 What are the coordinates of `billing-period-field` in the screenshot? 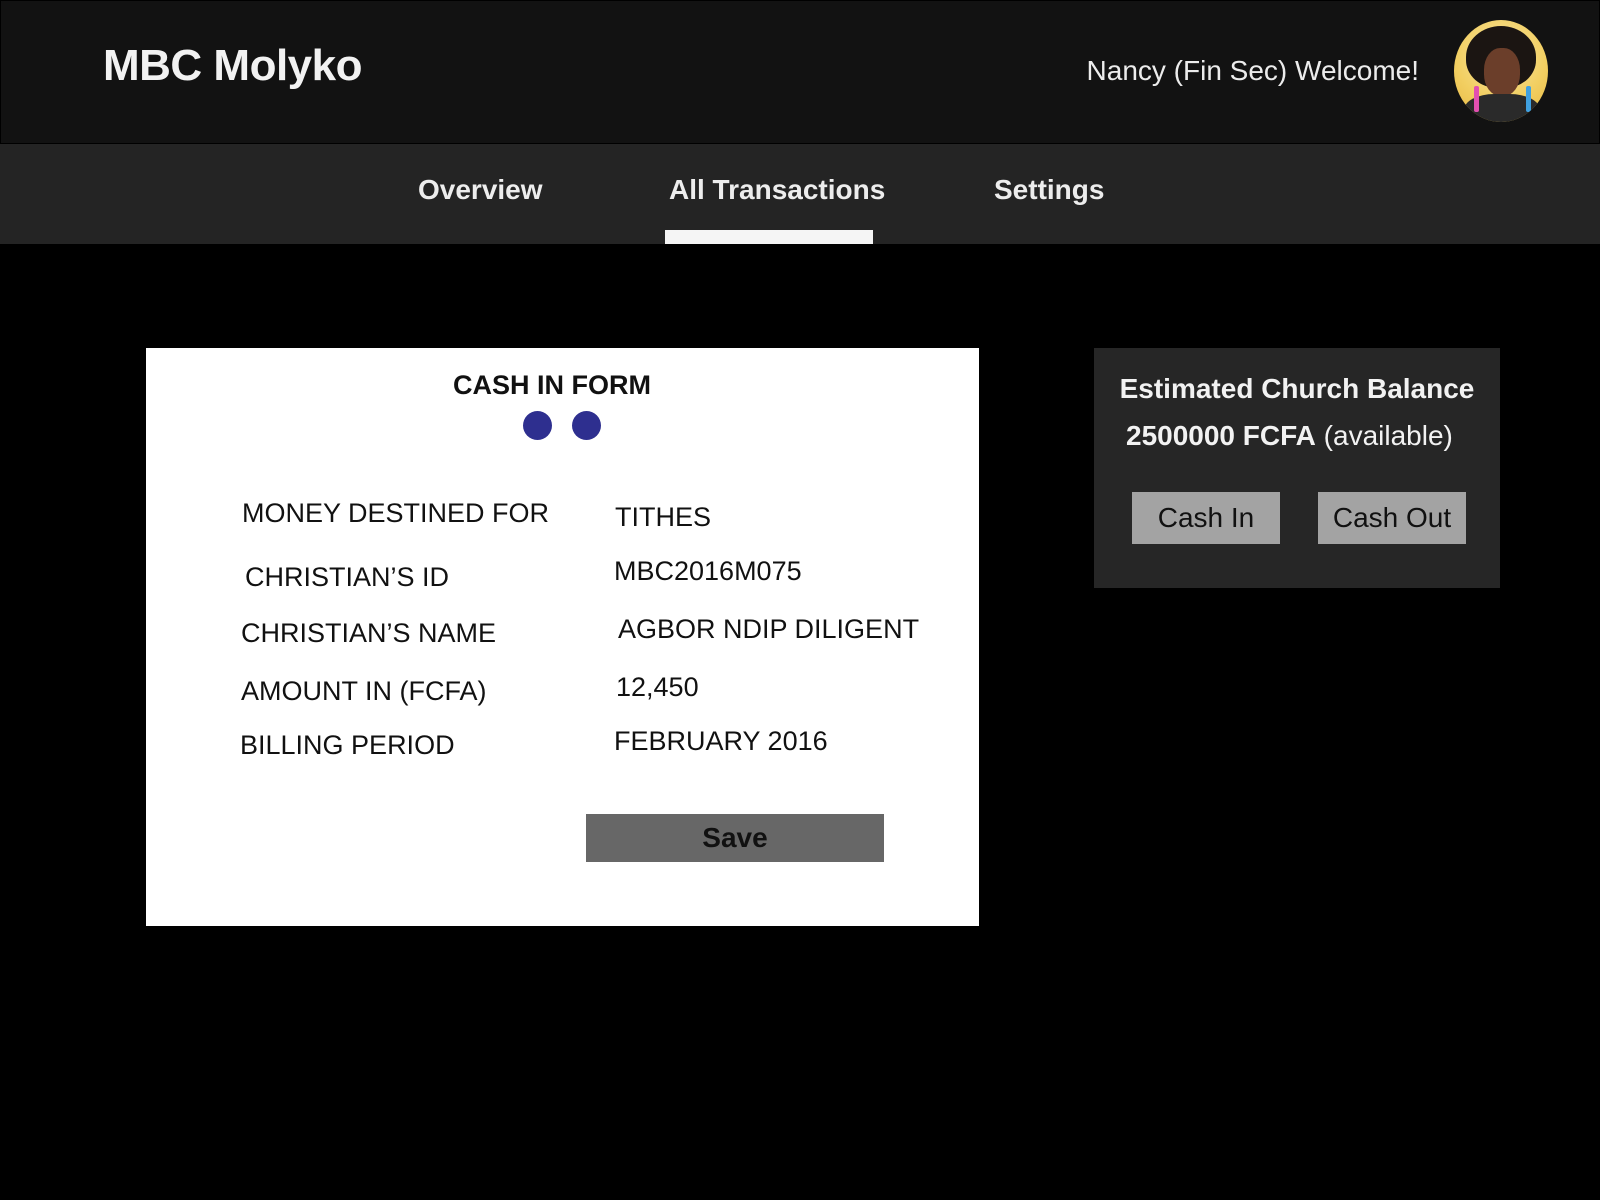 It's located at (764, 741).